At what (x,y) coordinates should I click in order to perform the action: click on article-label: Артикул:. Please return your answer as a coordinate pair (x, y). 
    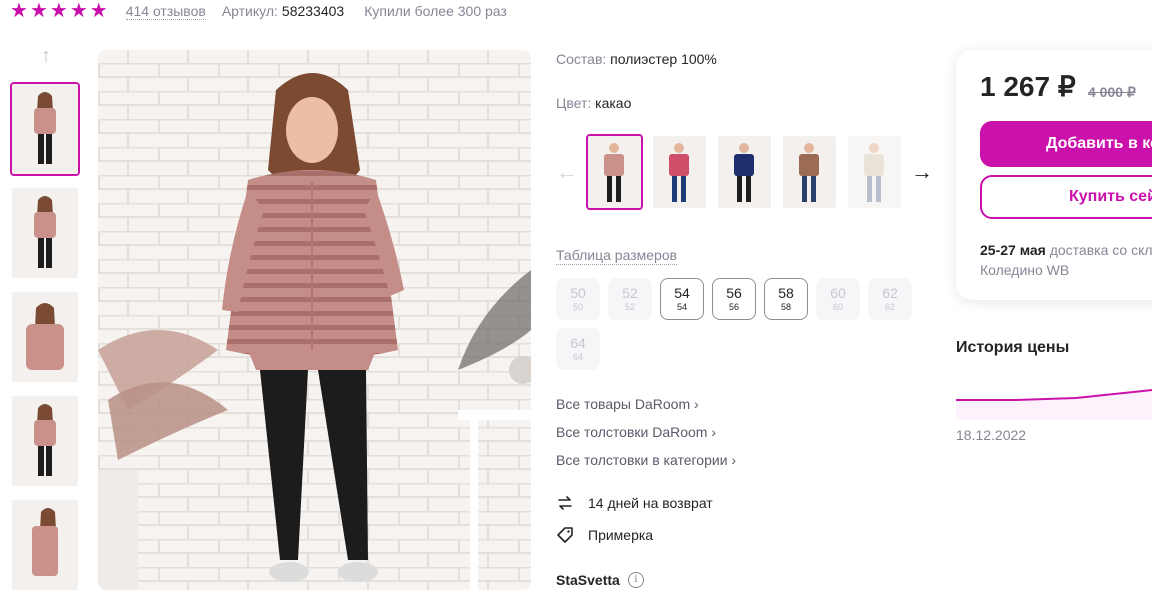
    Looking at the image, I should click on (249, 11).